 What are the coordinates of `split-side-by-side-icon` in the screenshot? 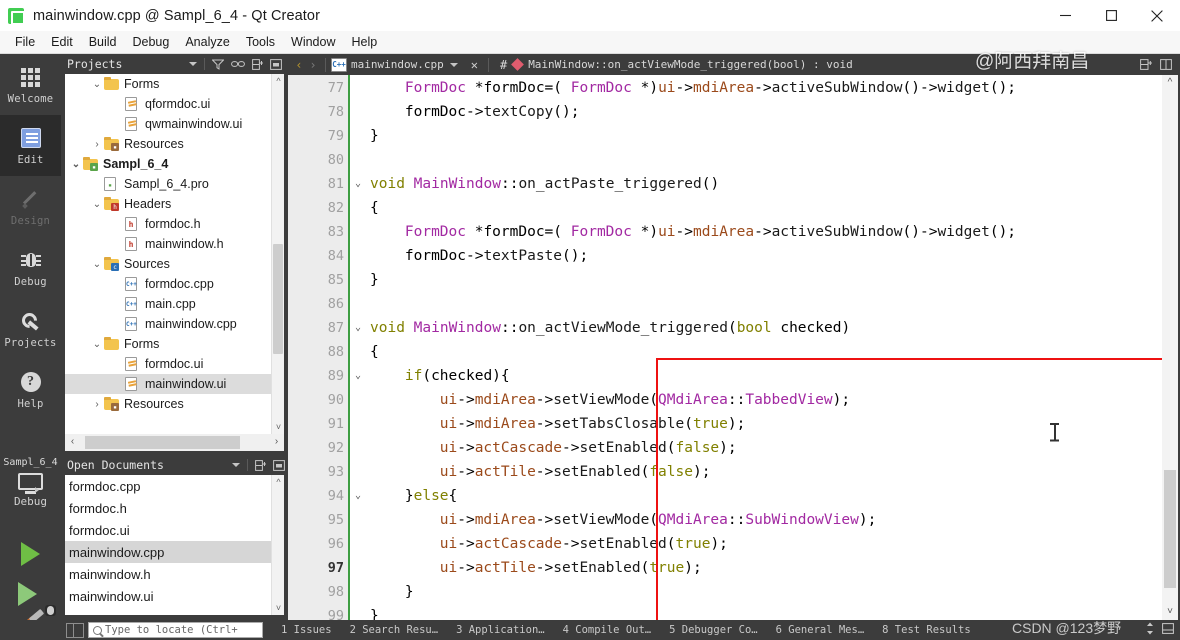 It's located at (1166, 64).